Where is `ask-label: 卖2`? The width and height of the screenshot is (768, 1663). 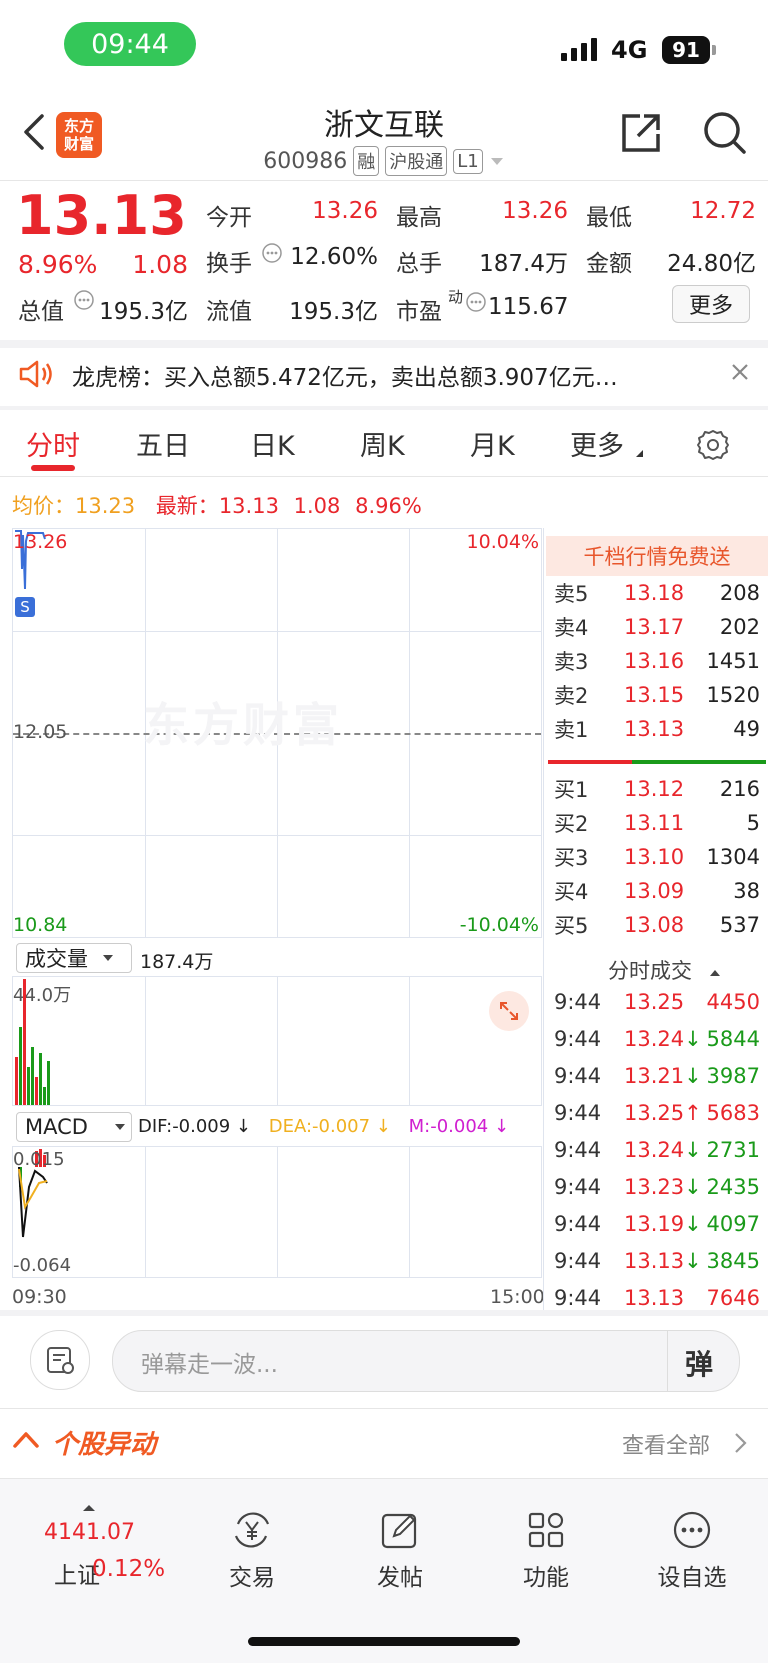 ask-label: 卖2 is located at coordinates (571, 696).